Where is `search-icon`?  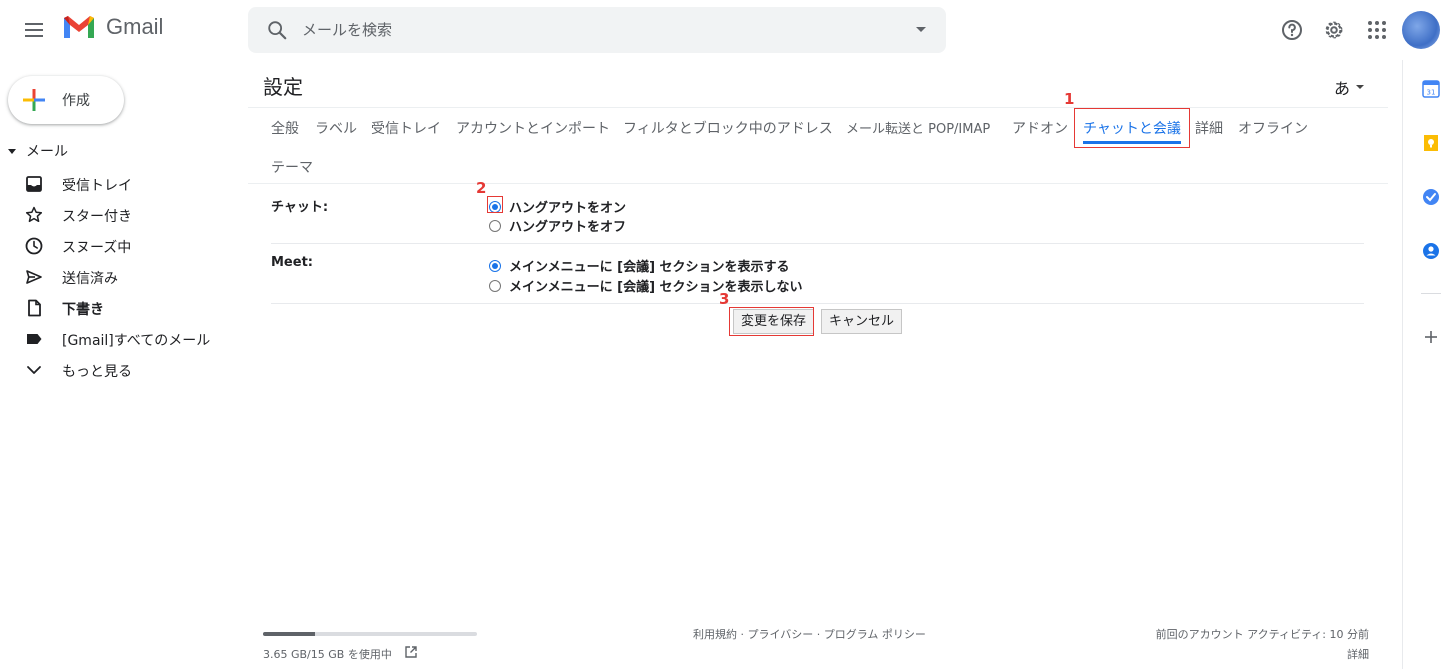 search-icon is located at coordinates (277, 30).